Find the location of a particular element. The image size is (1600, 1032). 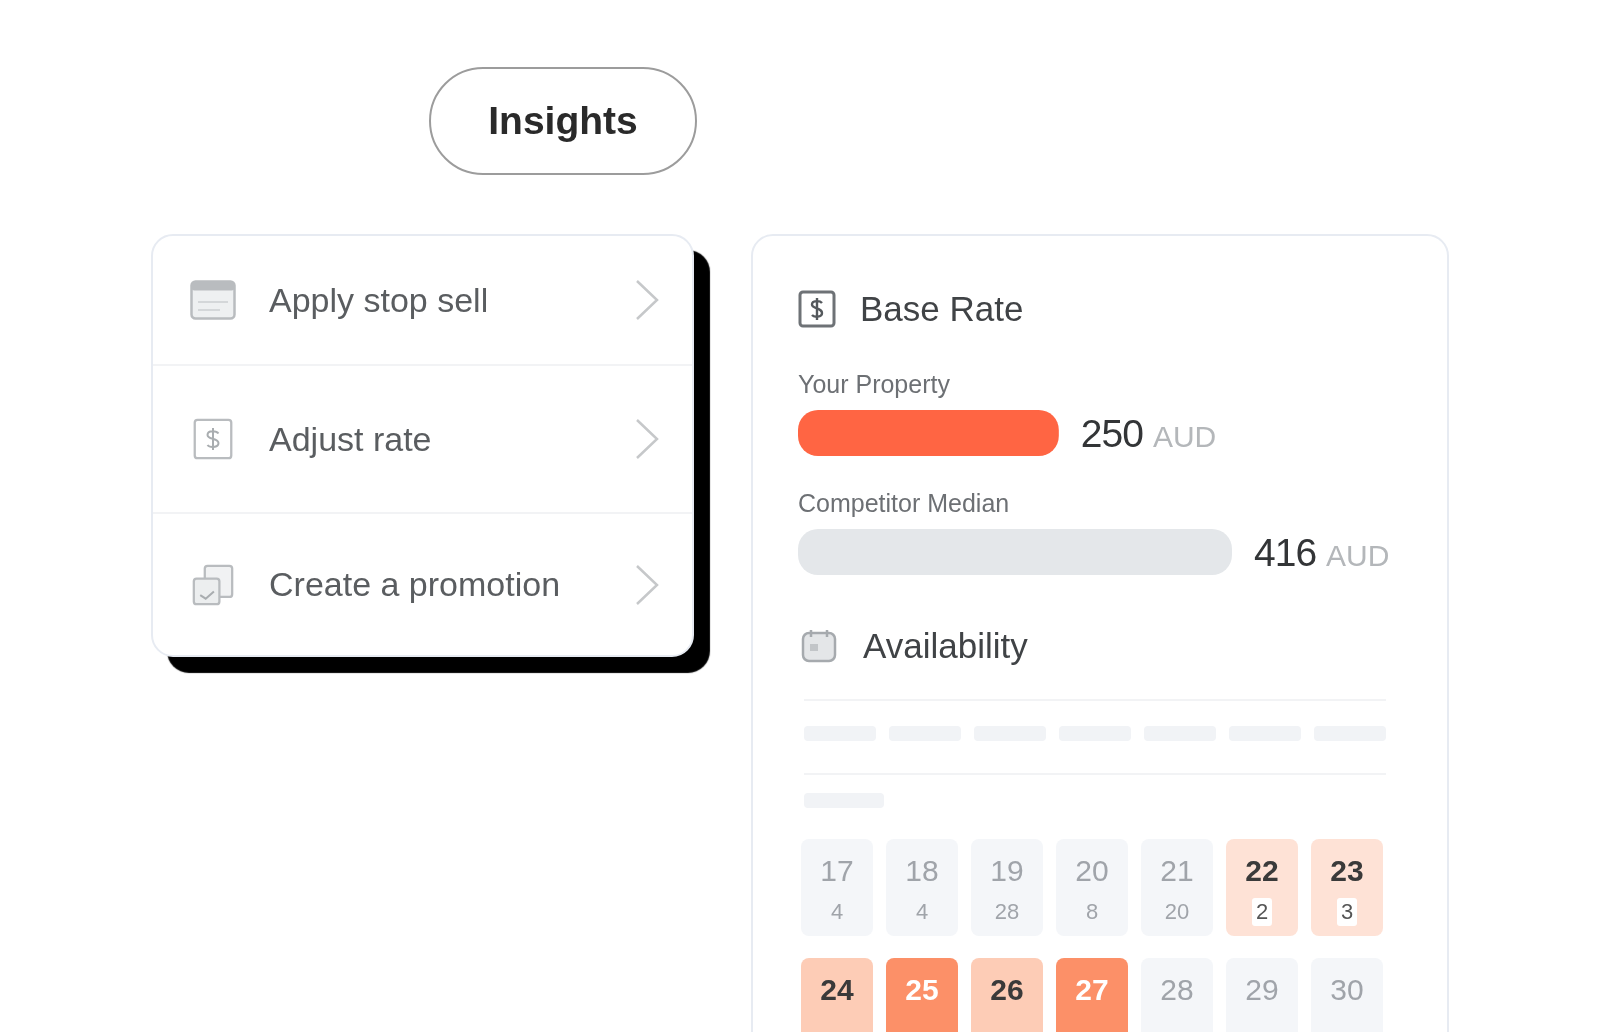

insights-button: Insights is located at coordinates (563, 121).